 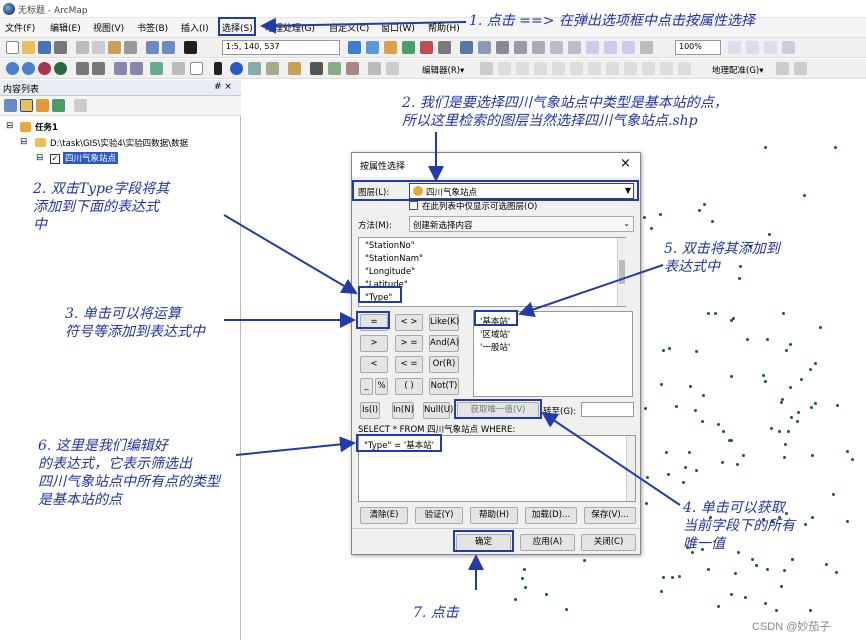 What do you see at coordinates (630, 468) in the screenshot?
I see `expression-scrollbar` at bounding box center [630, 468].